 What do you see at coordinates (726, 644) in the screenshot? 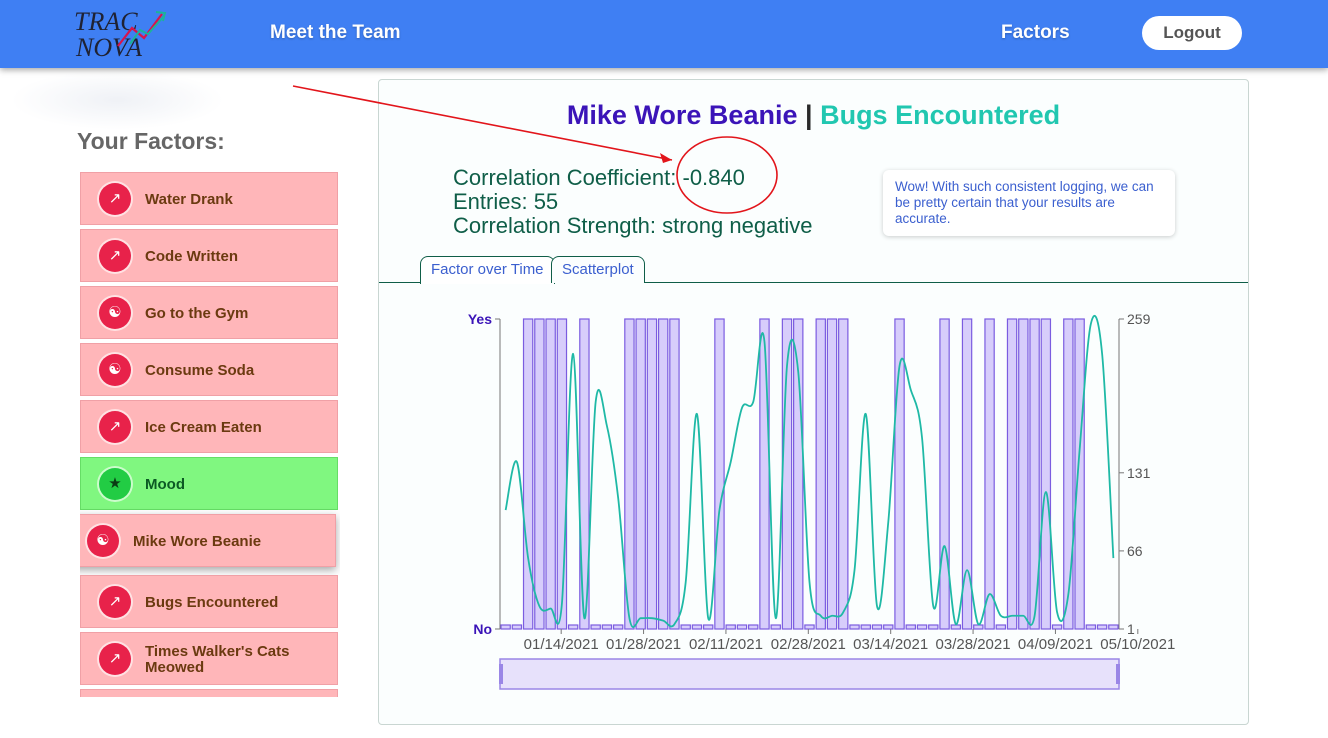
I see `x-tick-label: 02/11/2021` at bounding box center [726, 644].